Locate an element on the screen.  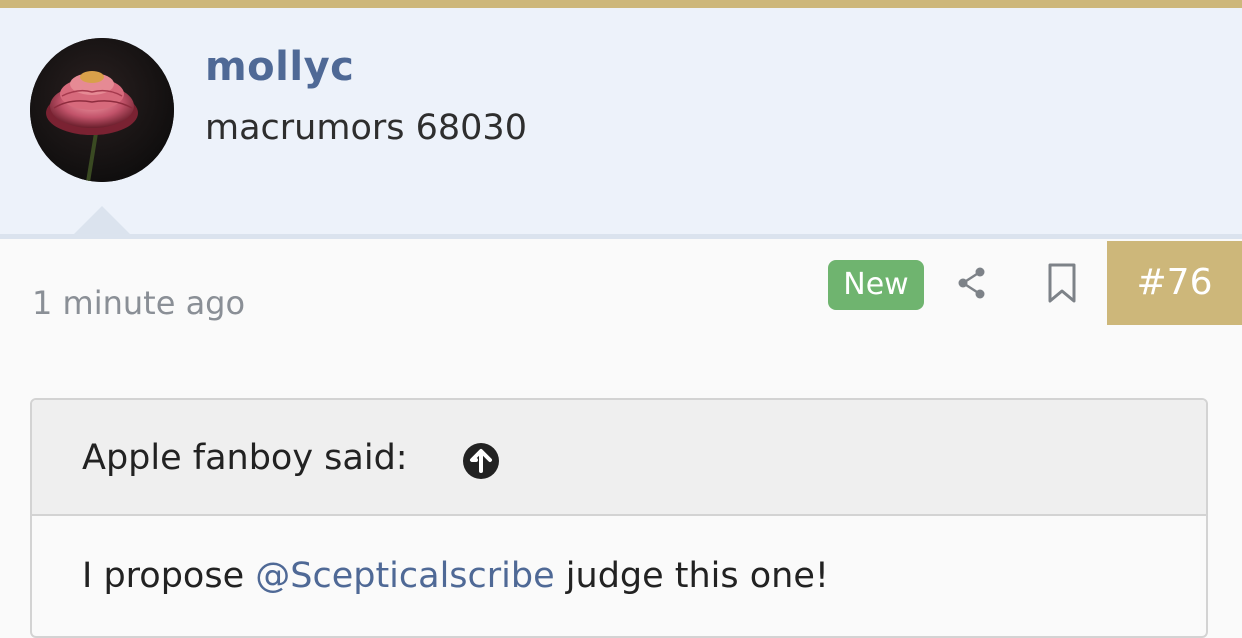
bookmark-icon is located at coordinates (1062, 283).